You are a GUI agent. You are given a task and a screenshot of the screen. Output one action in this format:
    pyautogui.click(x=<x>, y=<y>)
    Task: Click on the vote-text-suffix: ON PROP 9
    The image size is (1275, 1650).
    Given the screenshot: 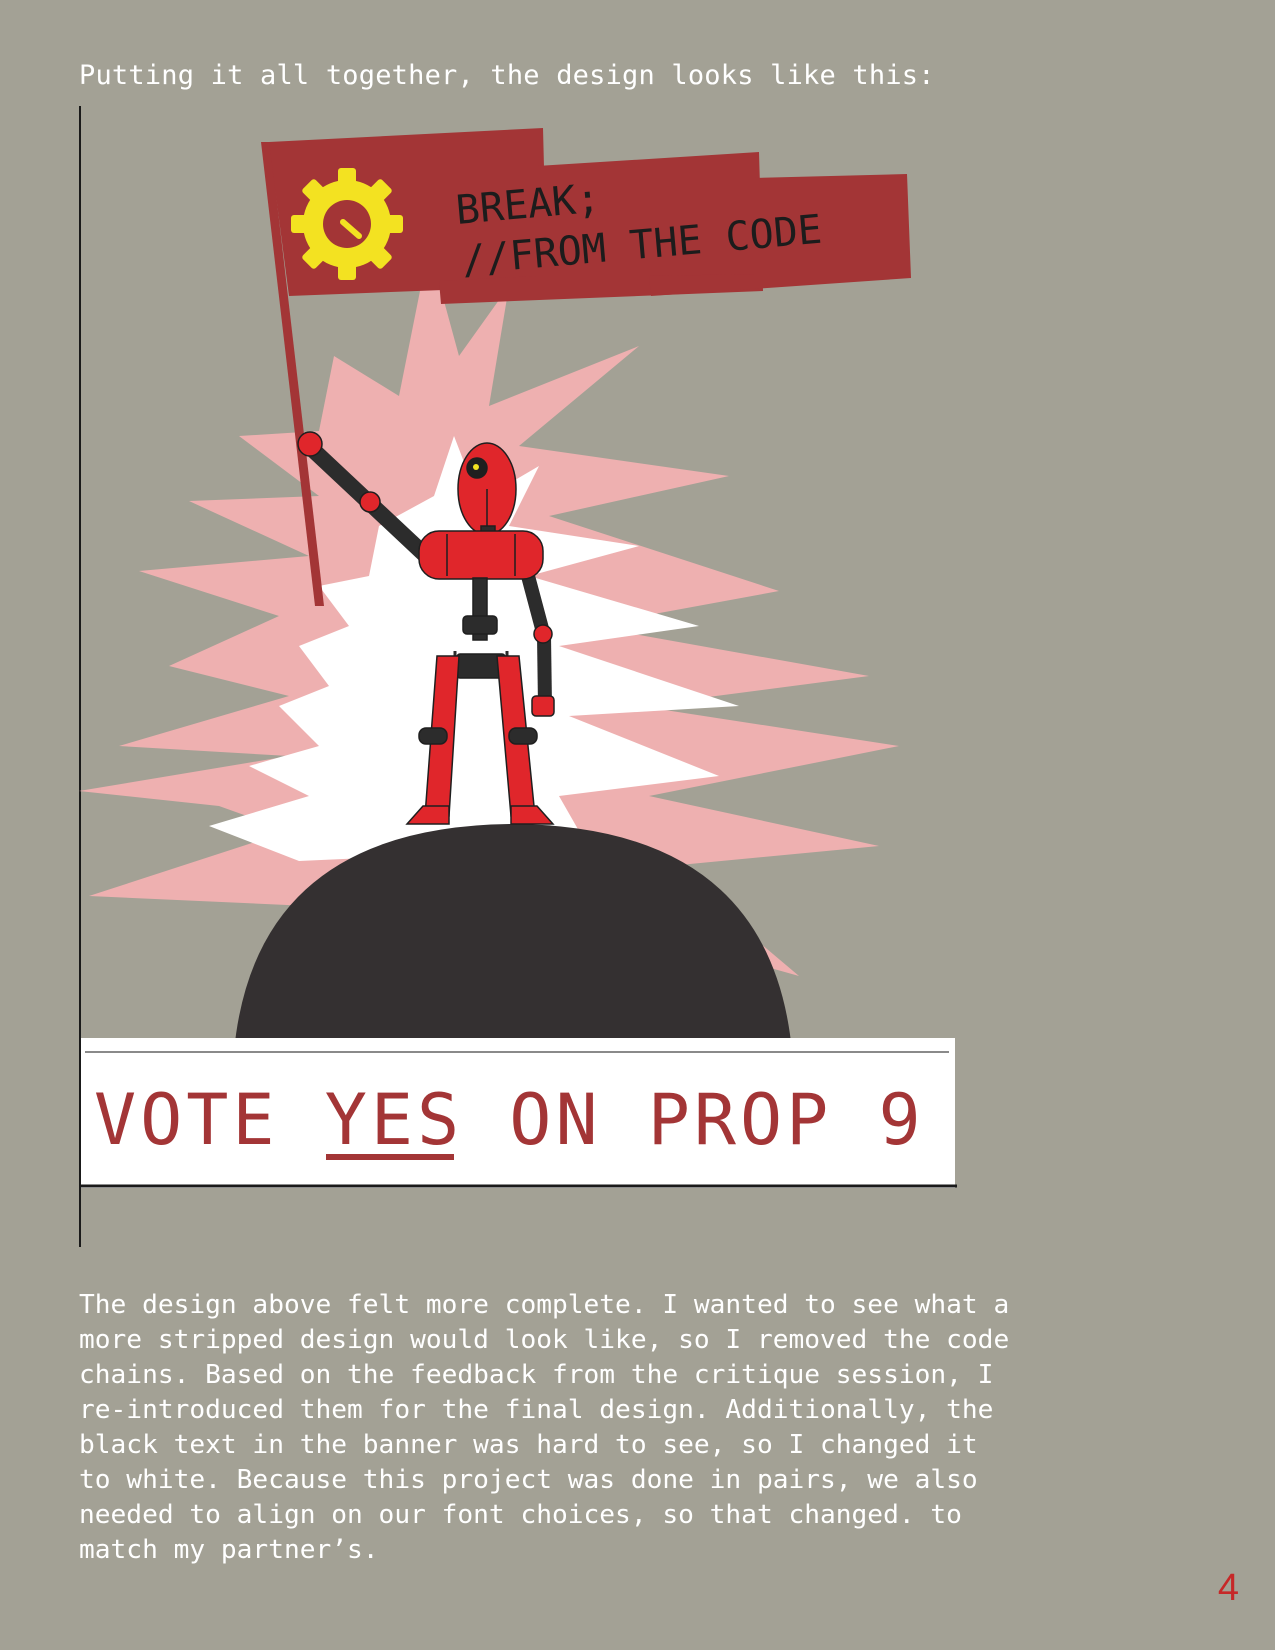 What is the action you would take?
    pyautogui.click(x=693, y=1120)
    